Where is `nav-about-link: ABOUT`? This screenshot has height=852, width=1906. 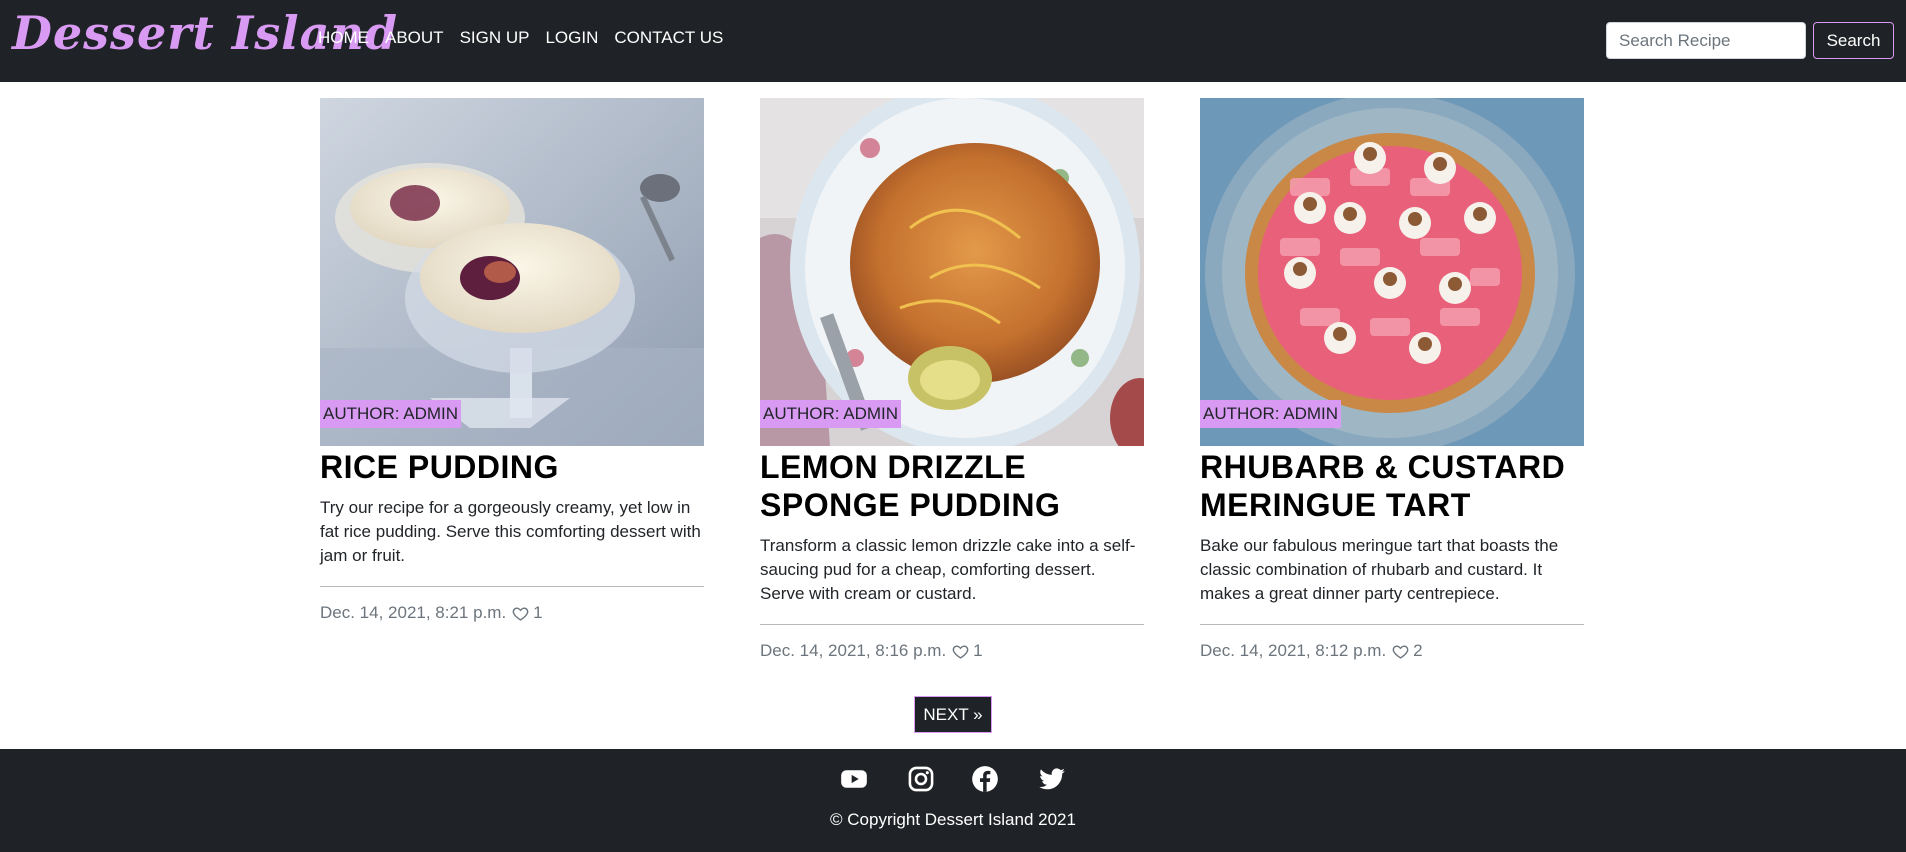
nav-about-link: ABOUT is located at coordinates (414, 38).